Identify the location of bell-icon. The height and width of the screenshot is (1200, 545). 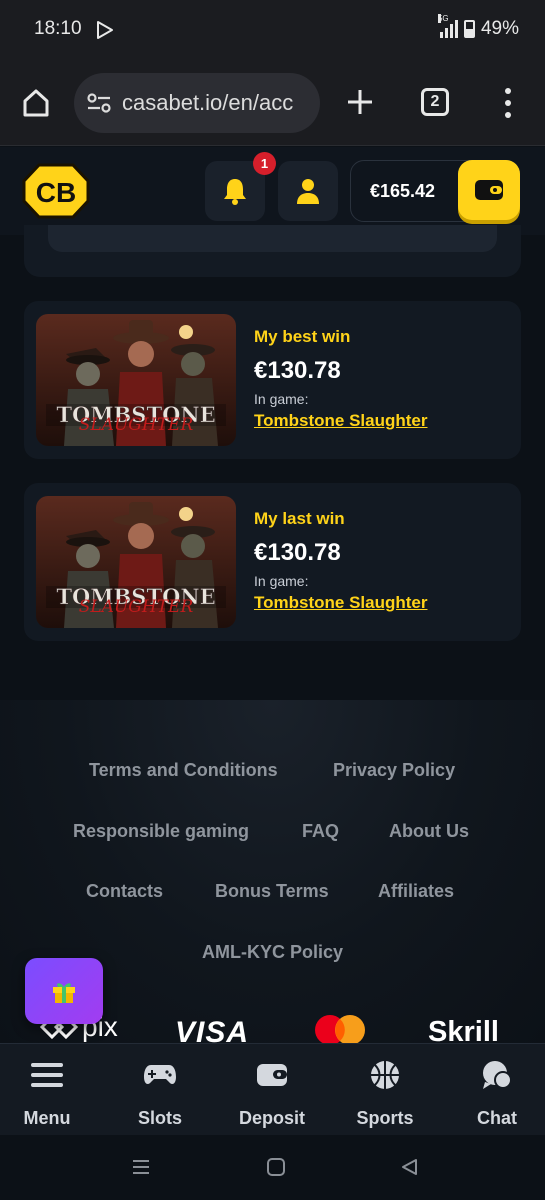
(235, 192).